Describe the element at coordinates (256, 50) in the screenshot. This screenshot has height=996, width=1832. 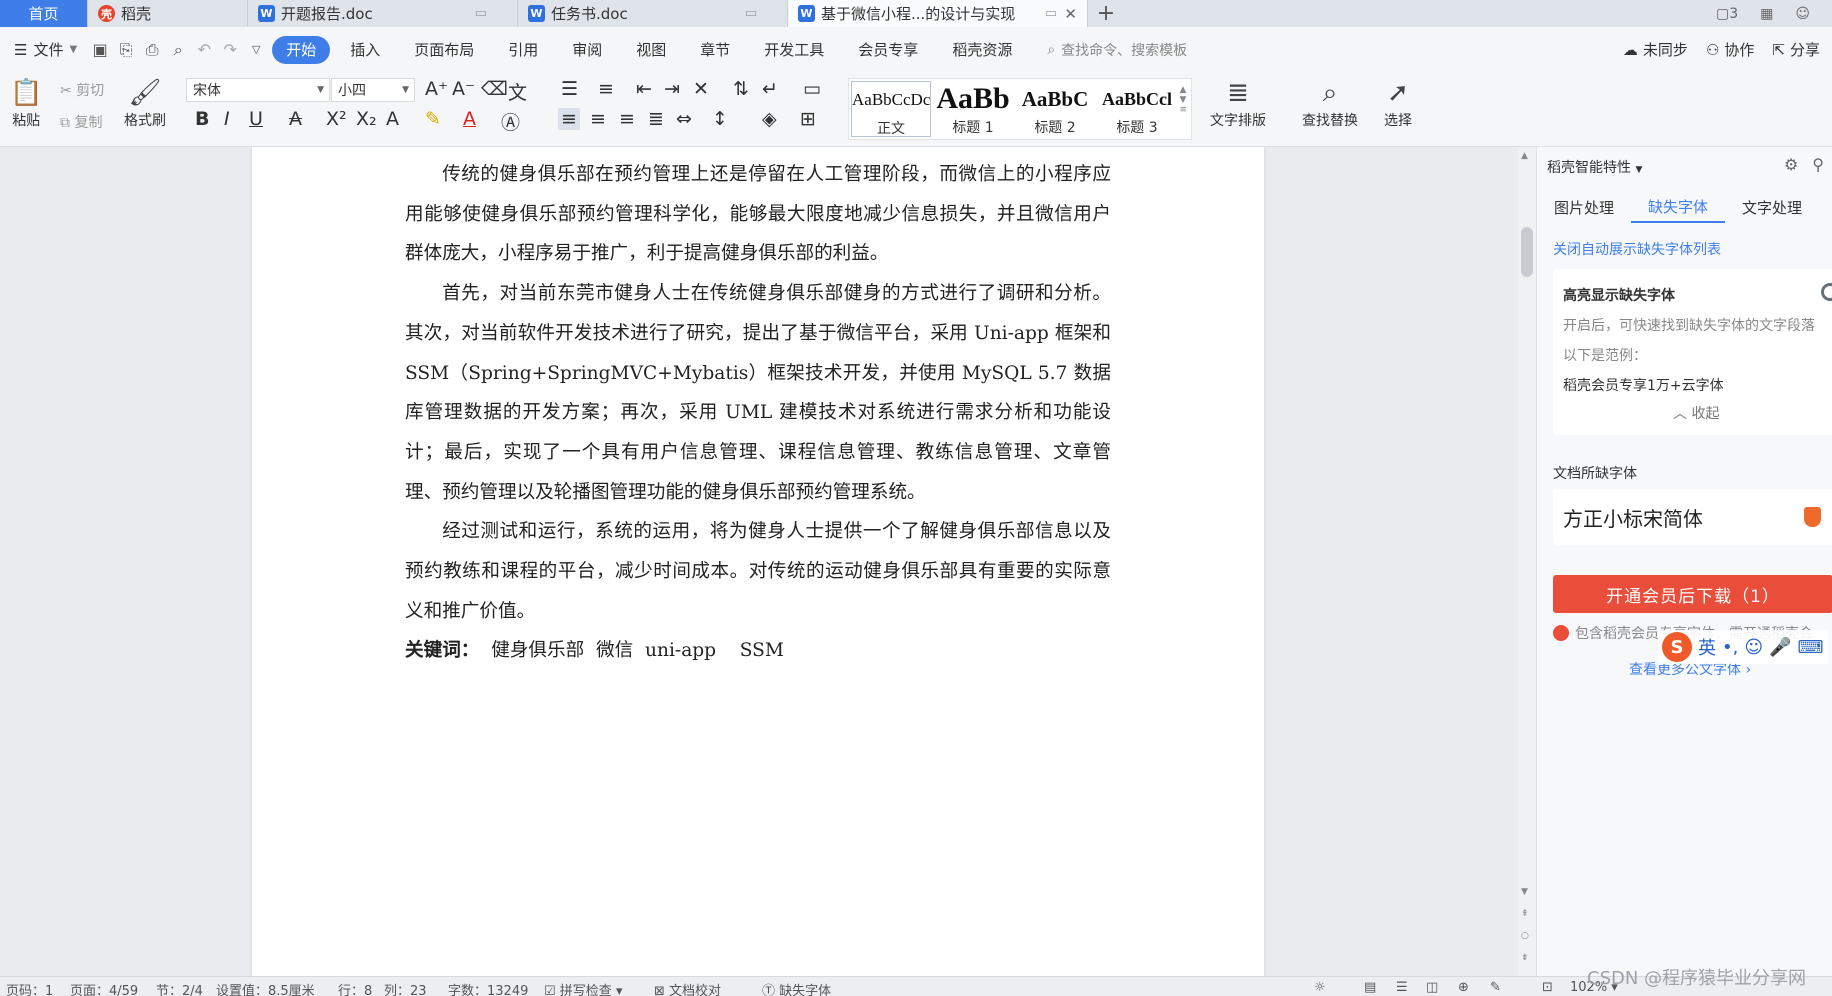
I see `customize-toolbar-icon: ▽` at that location.